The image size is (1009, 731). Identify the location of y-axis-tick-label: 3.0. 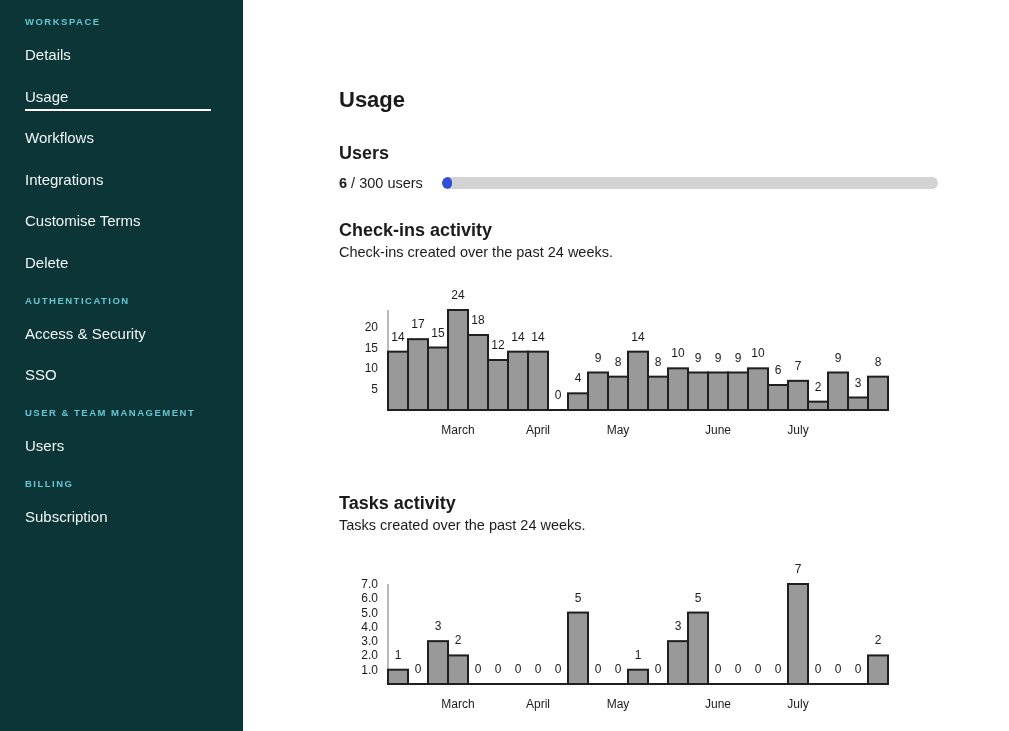
(369, 641).